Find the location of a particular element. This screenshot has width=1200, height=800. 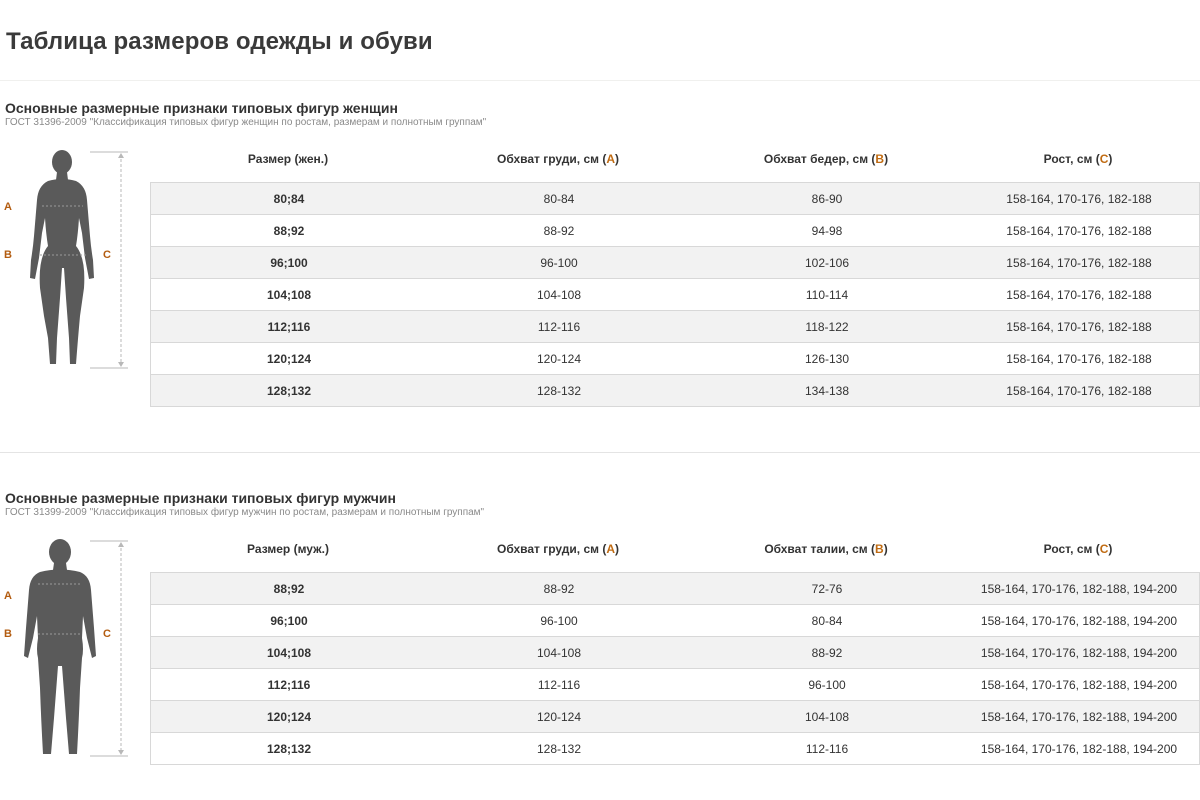

men-figure: A B C is located at coordinates (67, 650).